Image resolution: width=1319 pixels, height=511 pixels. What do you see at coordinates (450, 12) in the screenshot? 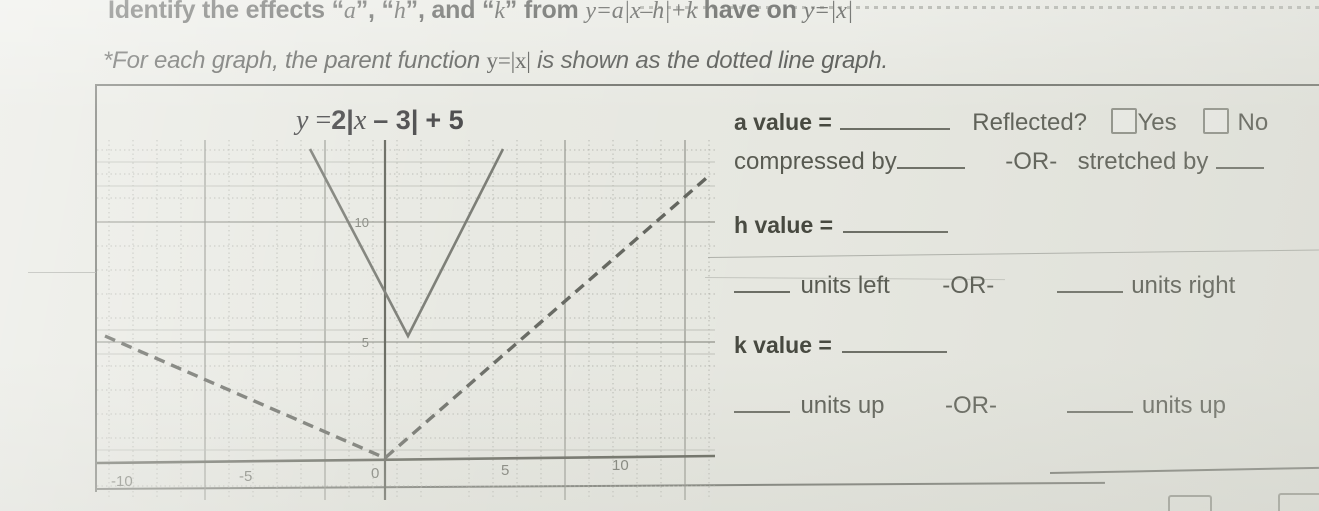
I see `heading-text-3: ”, and “` at bounding box center [450, 12].